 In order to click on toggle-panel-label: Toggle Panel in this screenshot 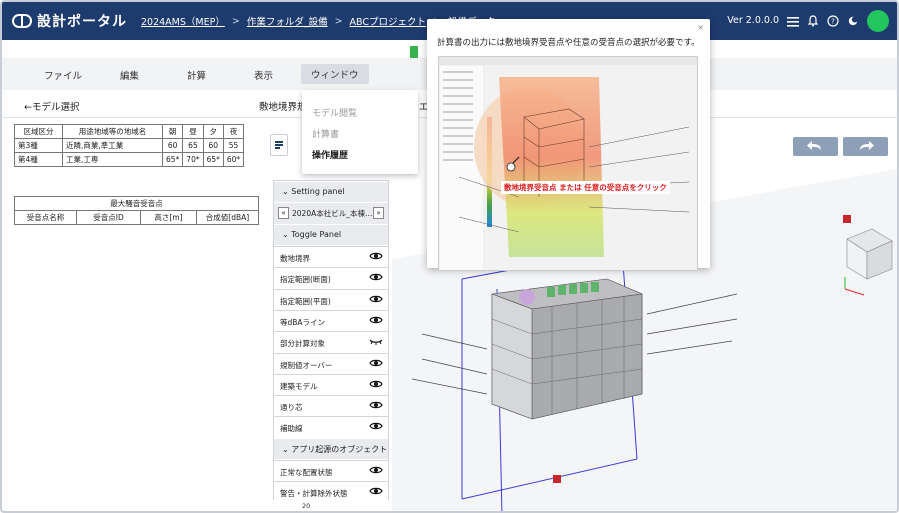, I will do `click(316, 234)`.